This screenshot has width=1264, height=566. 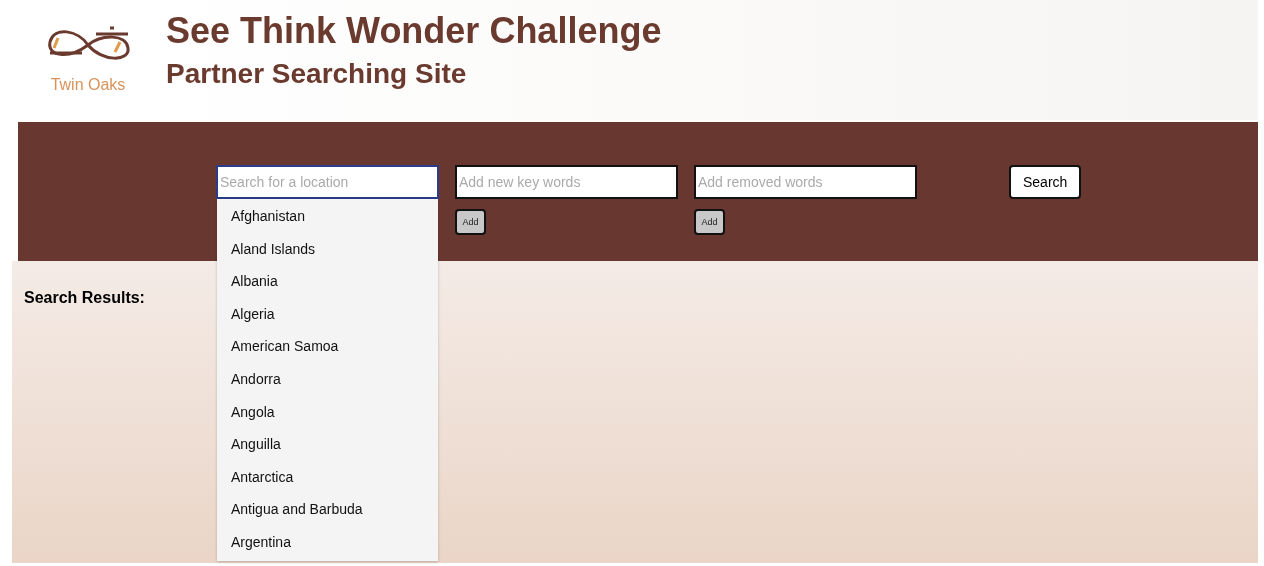 What do you see at coordinates (327, 510) in the screenshot?
I see `location-option: Antigua and Barbuda` at bounding box center [327, 510].